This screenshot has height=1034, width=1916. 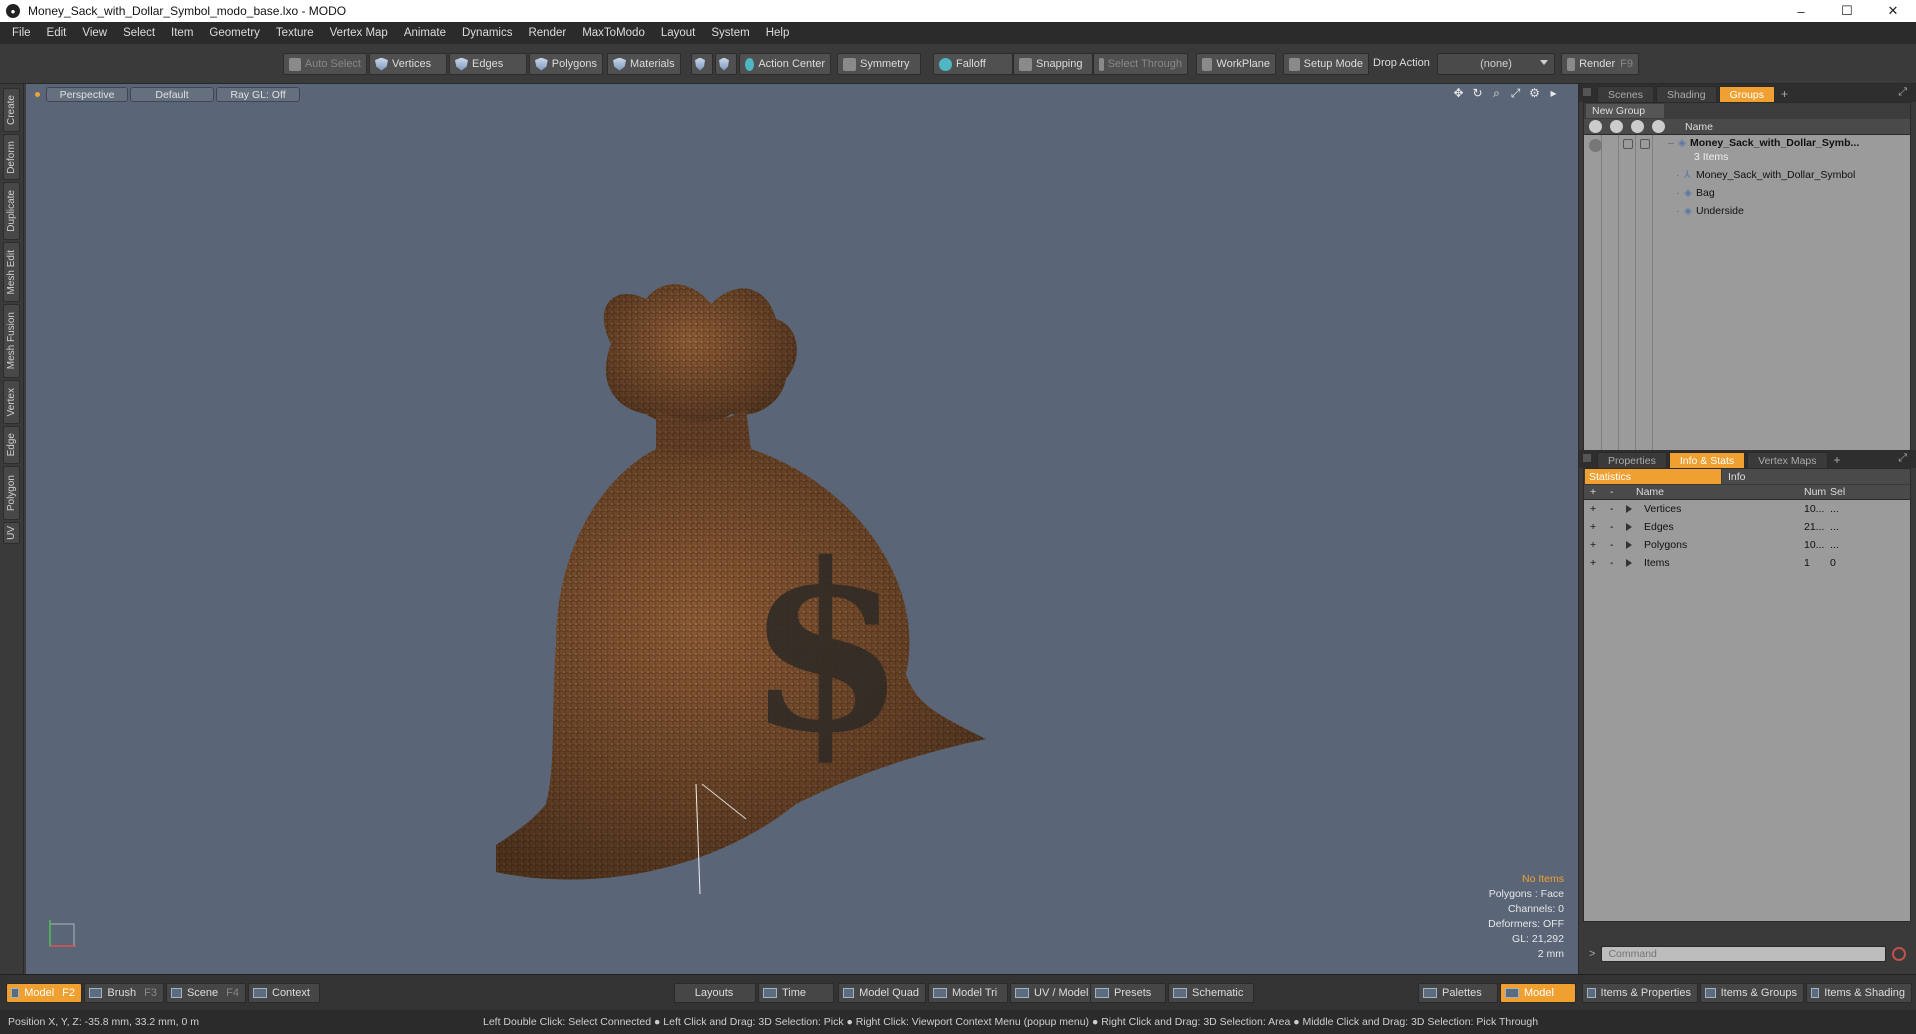 I want to click on menu-system: System, so click(x=730, y=33).